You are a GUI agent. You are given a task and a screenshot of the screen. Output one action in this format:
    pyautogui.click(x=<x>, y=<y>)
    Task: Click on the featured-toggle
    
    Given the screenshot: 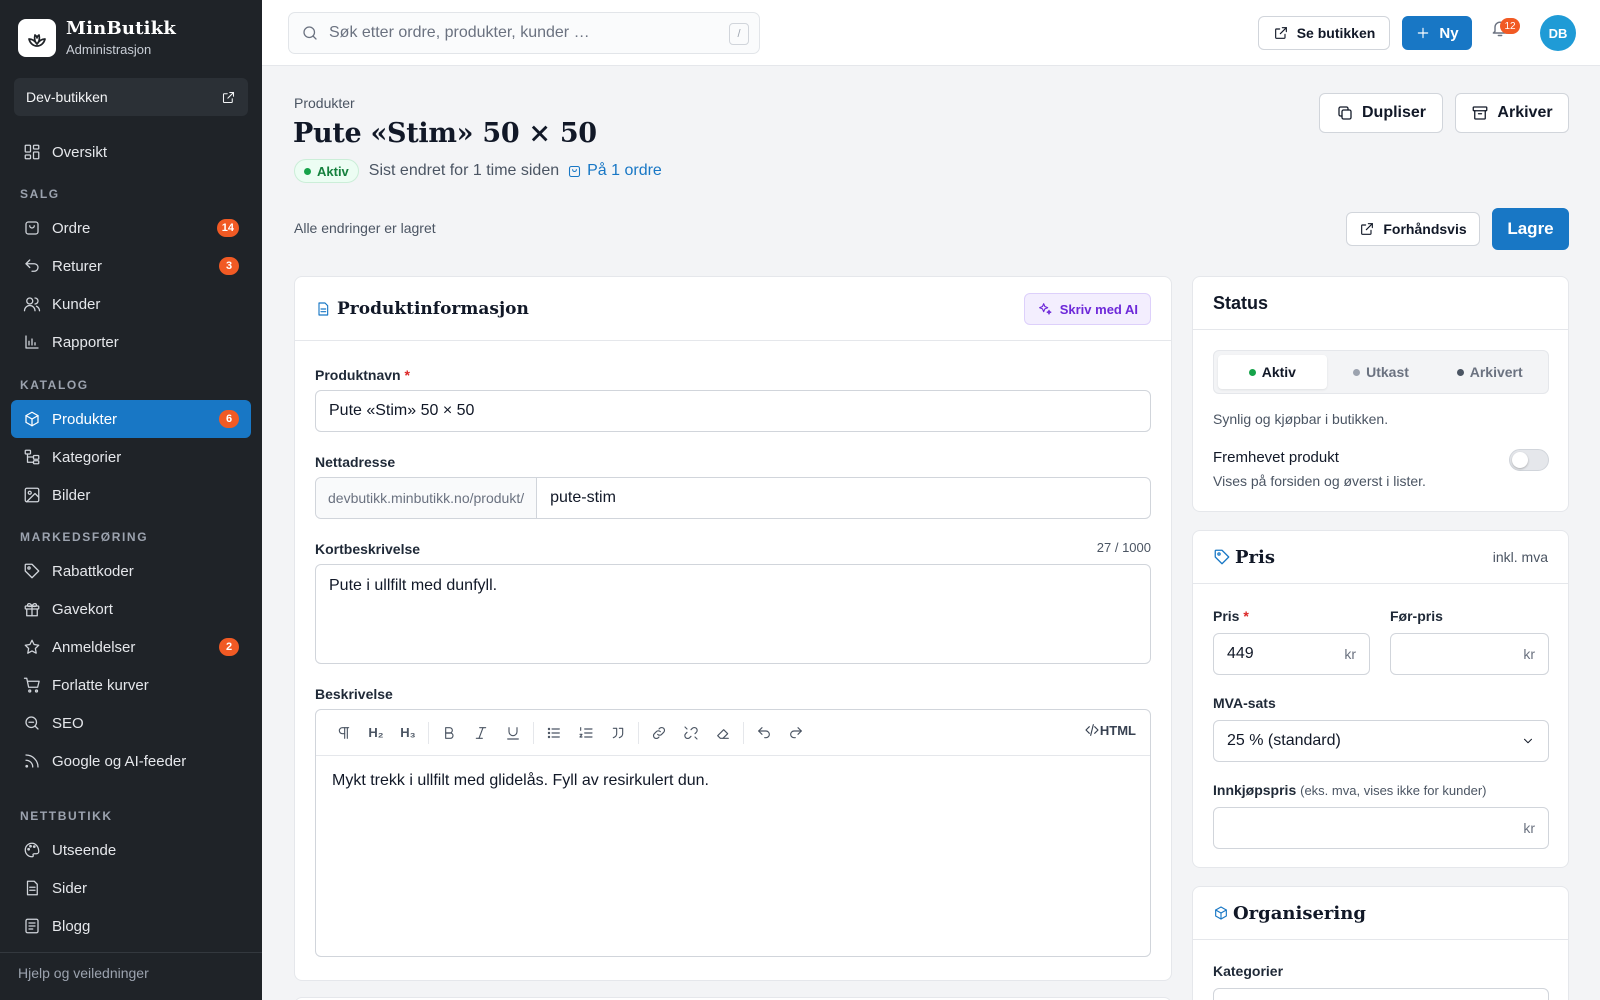 What is the action you would take?
    pyautogui.click(x=1529, y=460)
    